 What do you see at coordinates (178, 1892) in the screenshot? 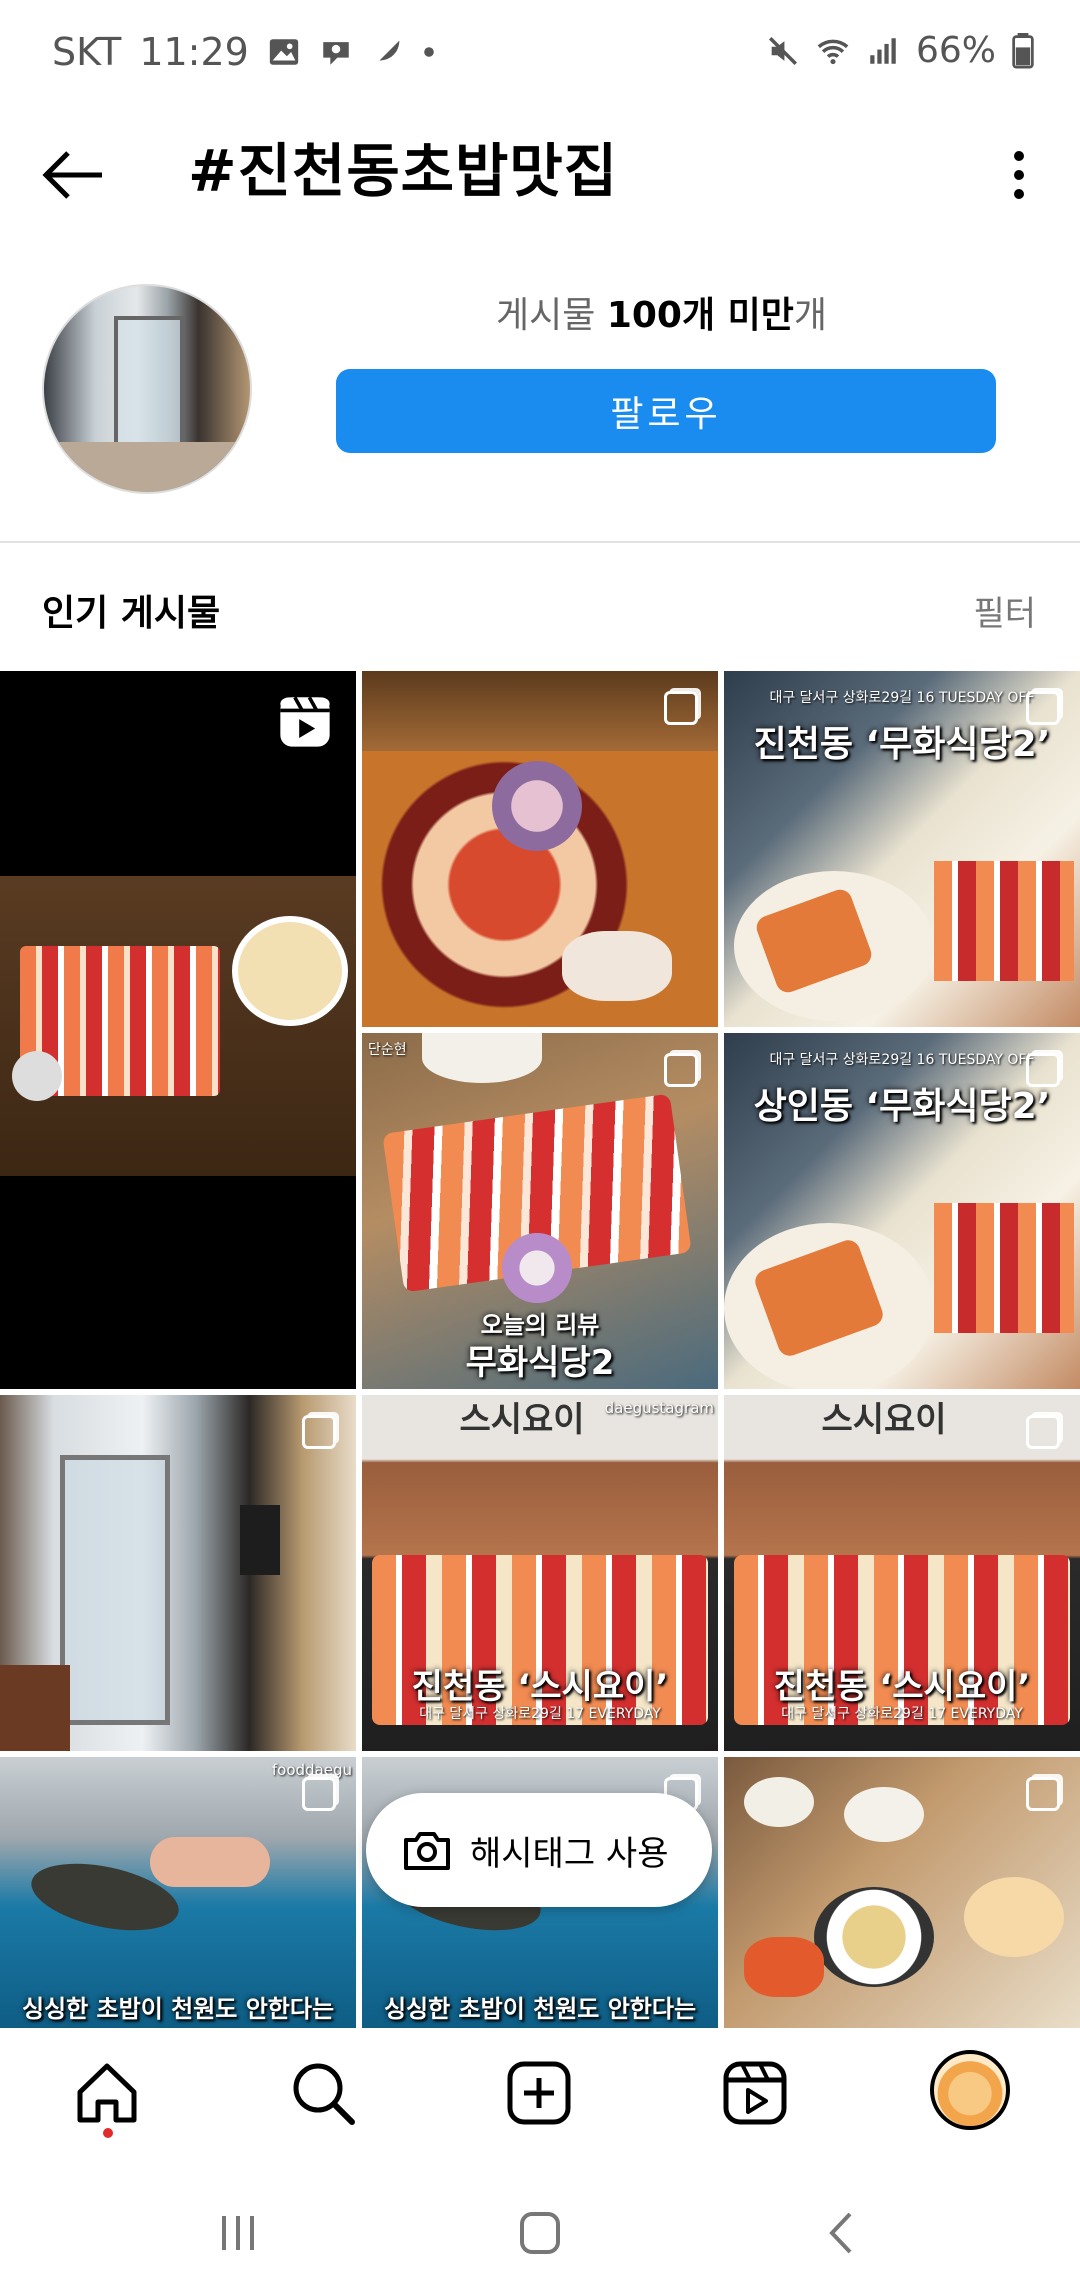
I see `grid-post: fooddaegu 싱싱한 초밥이 천원도 안한다는` at bounding box center [178, 1892].